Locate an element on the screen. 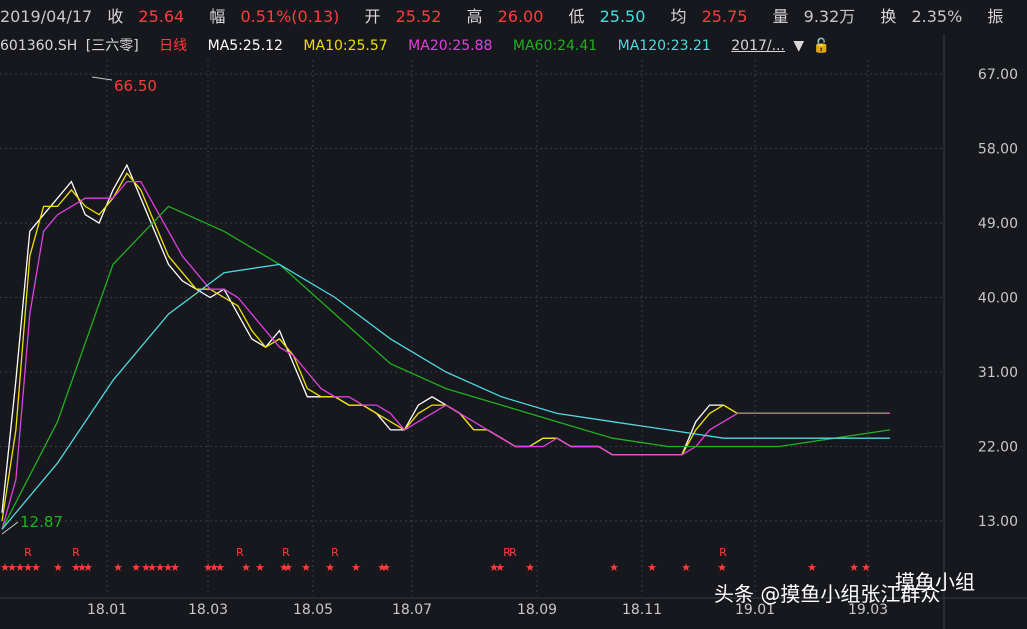  x-tick-label: 18.09 is located at coordinates (537, 610).